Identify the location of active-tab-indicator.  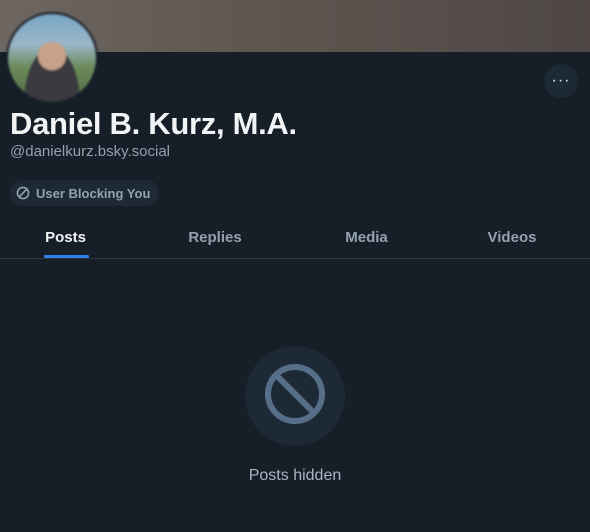
(66, 256).